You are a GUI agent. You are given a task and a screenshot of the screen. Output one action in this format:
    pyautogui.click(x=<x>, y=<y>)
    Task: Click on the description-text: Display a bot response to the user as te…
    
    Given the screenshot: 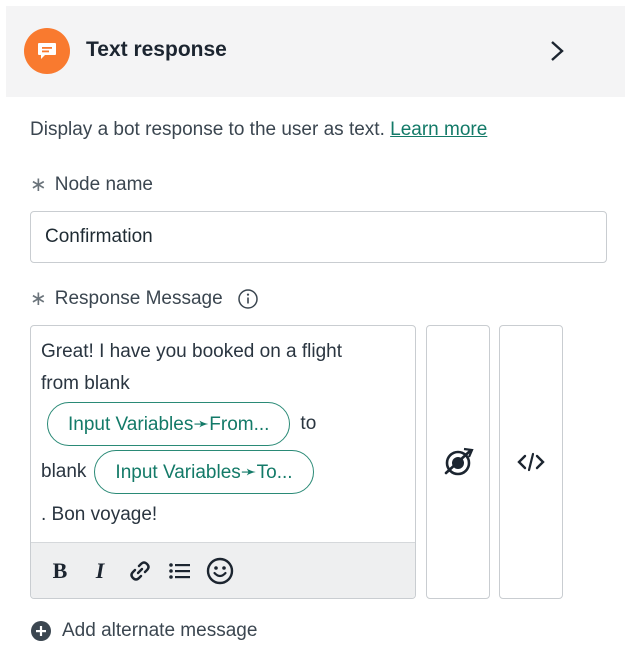 What is the action you would take?
    pyautogui.click(x=207, y=129)
    